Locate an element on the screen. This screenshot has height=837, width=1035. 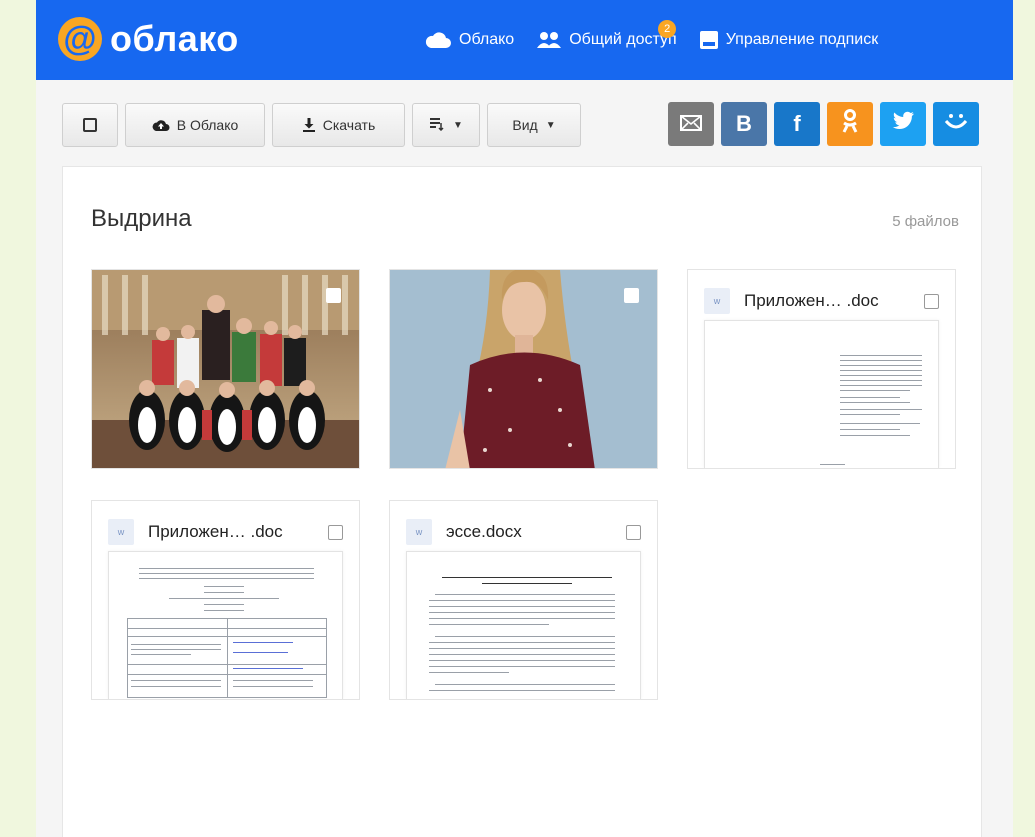
mail-icon is located at coordinates (691, 124).